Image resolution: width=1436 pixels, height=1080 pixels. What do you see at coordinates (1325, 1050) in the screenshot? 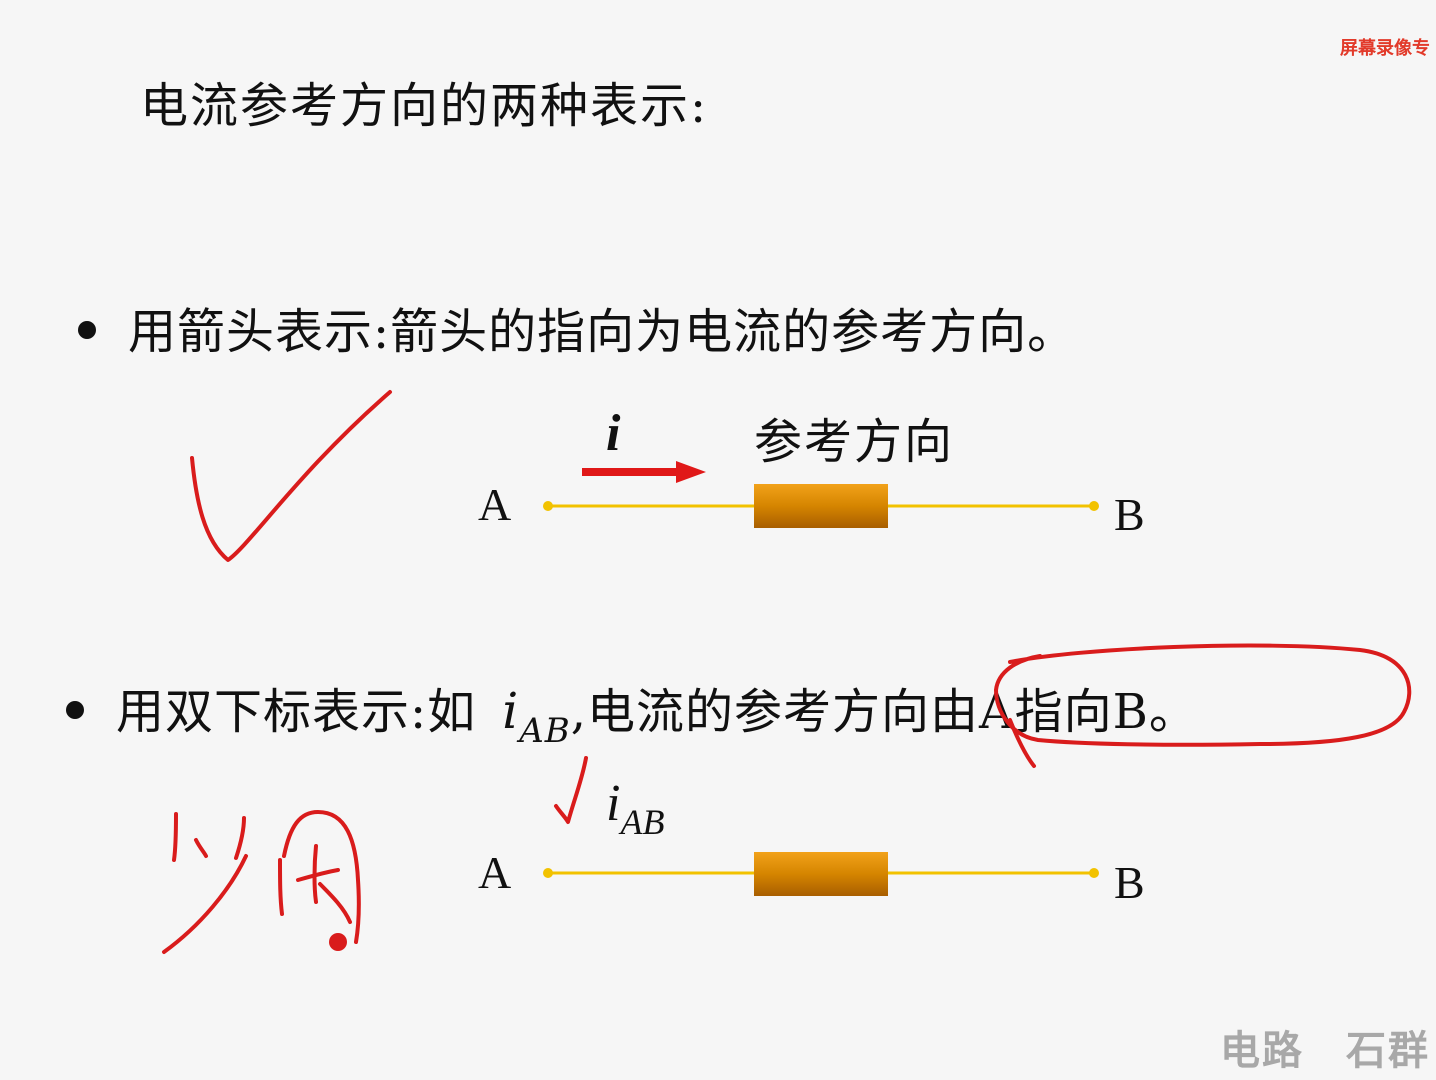
I see `footer-credit: 电路 石群` at bounding box center [1325, 1050].